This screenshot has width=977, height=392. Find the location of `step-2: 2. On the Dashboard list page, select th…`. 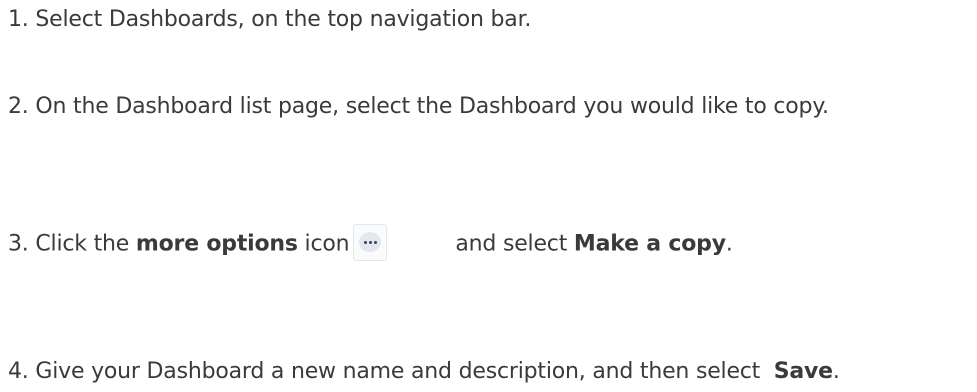

step-2: 2. On the Dashboard list page, select th… is located at coordinates (418, 107).